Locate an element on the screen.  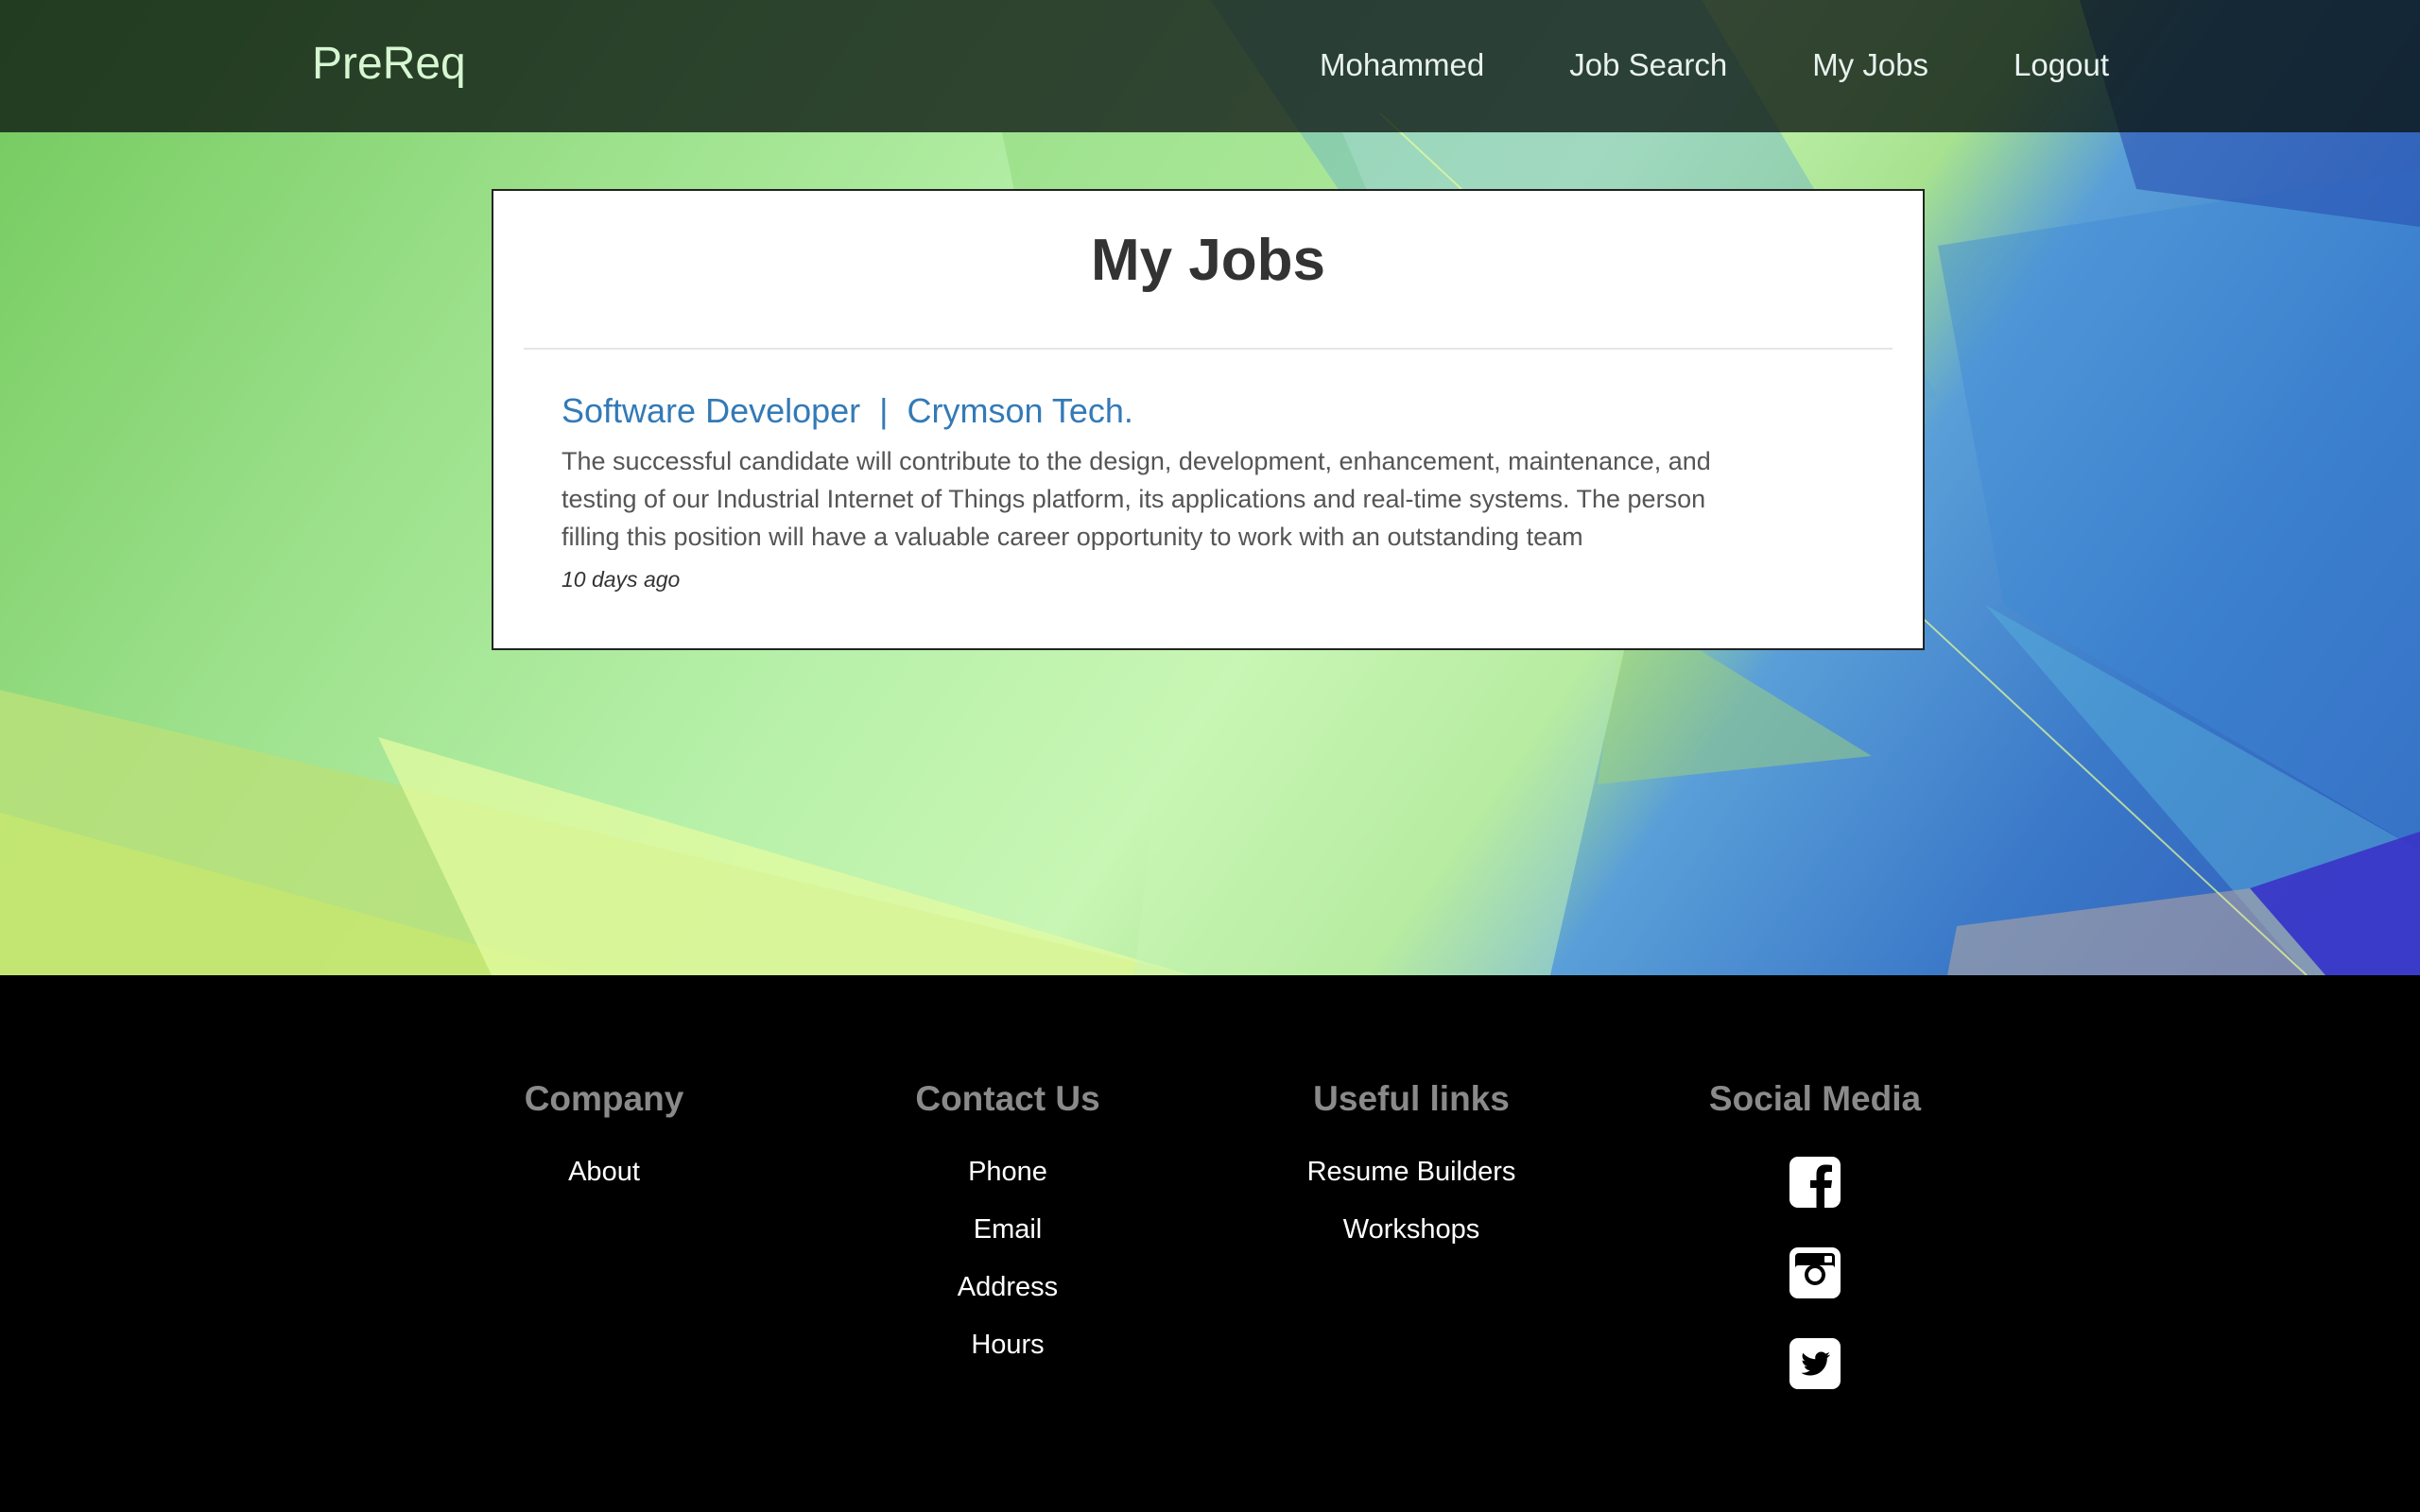
facebook-icon is located at coordinates (1815, 1182).